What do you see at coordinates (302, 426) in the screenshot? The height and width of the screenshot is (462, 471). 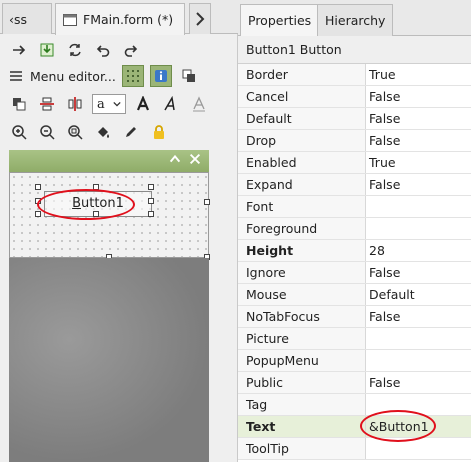 I see `property-name: Text` at bounding box center [302, 426].